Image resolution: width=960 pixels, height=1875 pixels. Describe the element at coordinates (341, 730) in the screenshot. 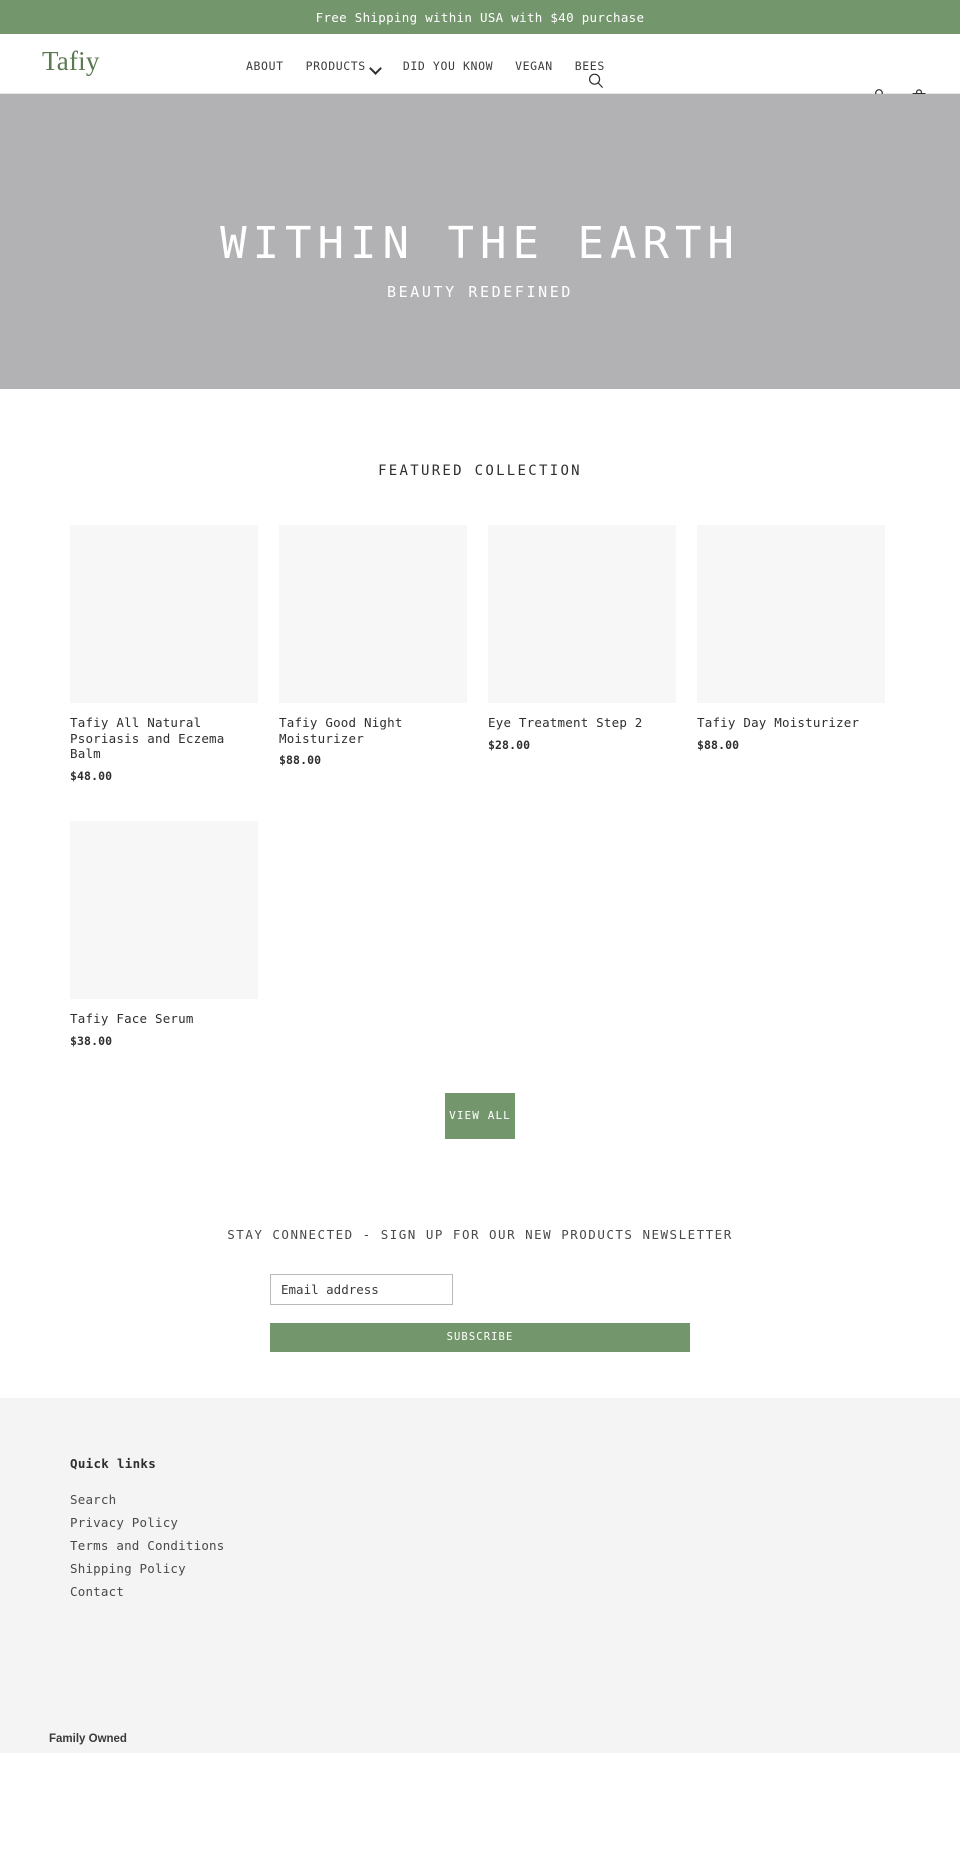

I see `product-title: Tafiy Good Night Moisturizer` at that location.